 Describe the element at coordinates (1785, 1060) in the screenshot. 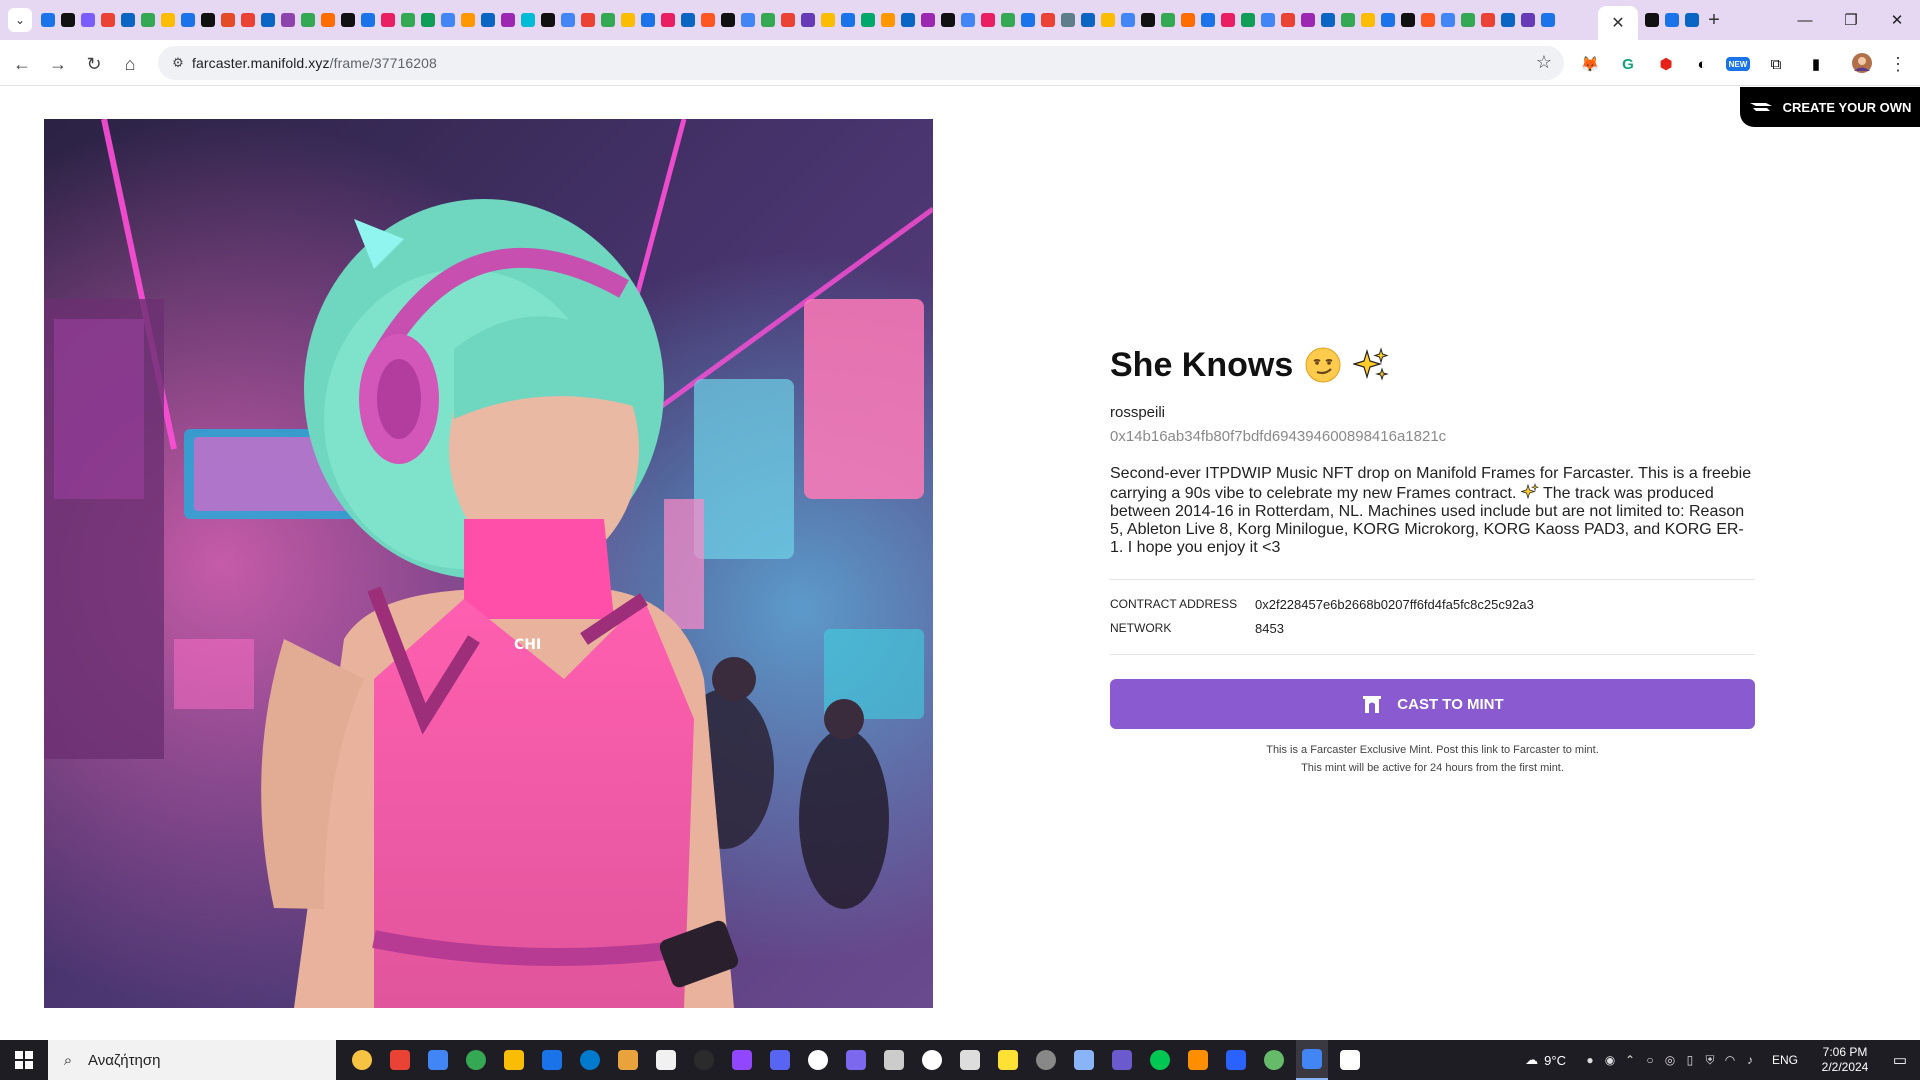

I see `language-indicator: ENG` at that location.